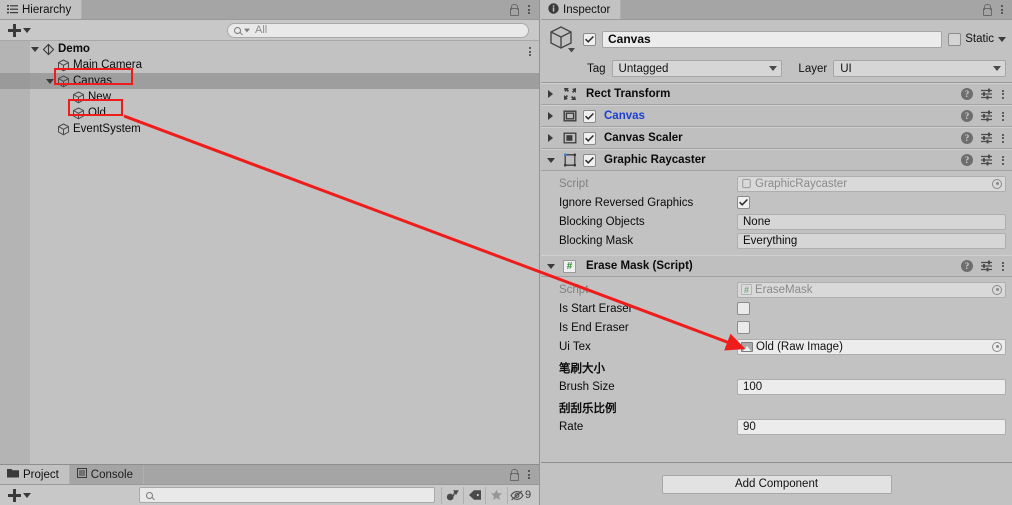 The image size is (1012, 505). I want to click on hierarchy-row-new: New, so click(269, 97).